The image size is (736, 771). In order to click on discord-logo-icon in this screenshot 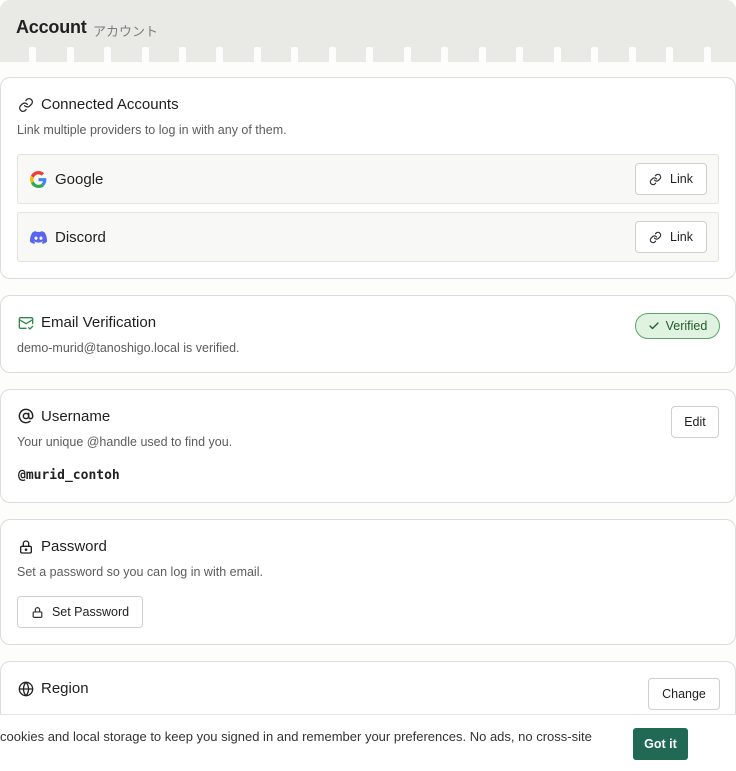, I will do `click(38, 237)`.